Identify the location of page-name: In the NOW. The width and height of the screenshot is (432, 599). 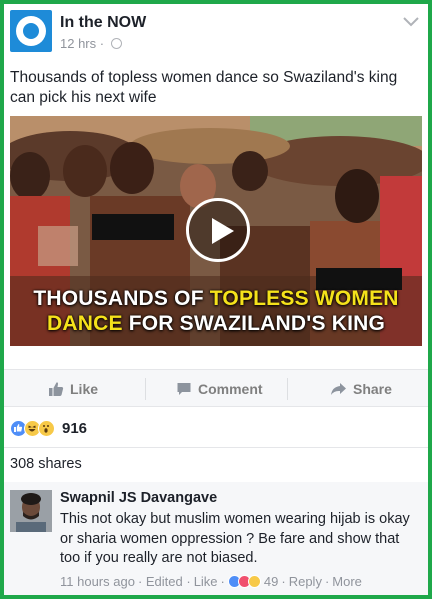
(103, 23).